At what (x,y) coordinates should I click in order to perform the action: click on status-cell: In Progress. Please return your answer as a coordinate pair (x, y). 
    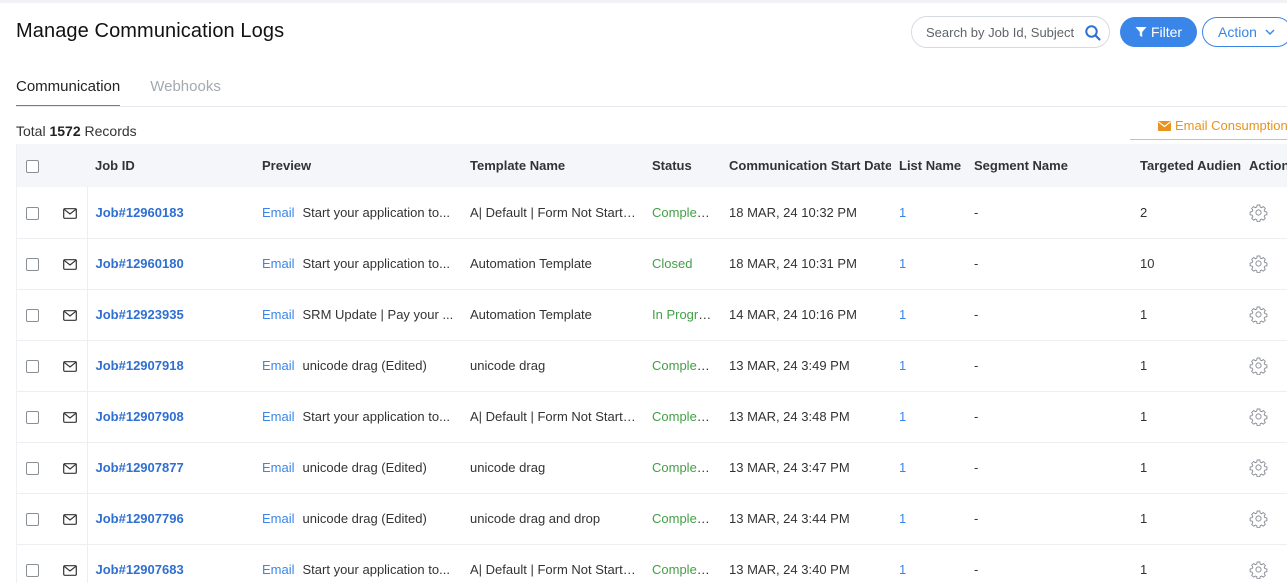
    Looking at the image, I should click on (682, 314).